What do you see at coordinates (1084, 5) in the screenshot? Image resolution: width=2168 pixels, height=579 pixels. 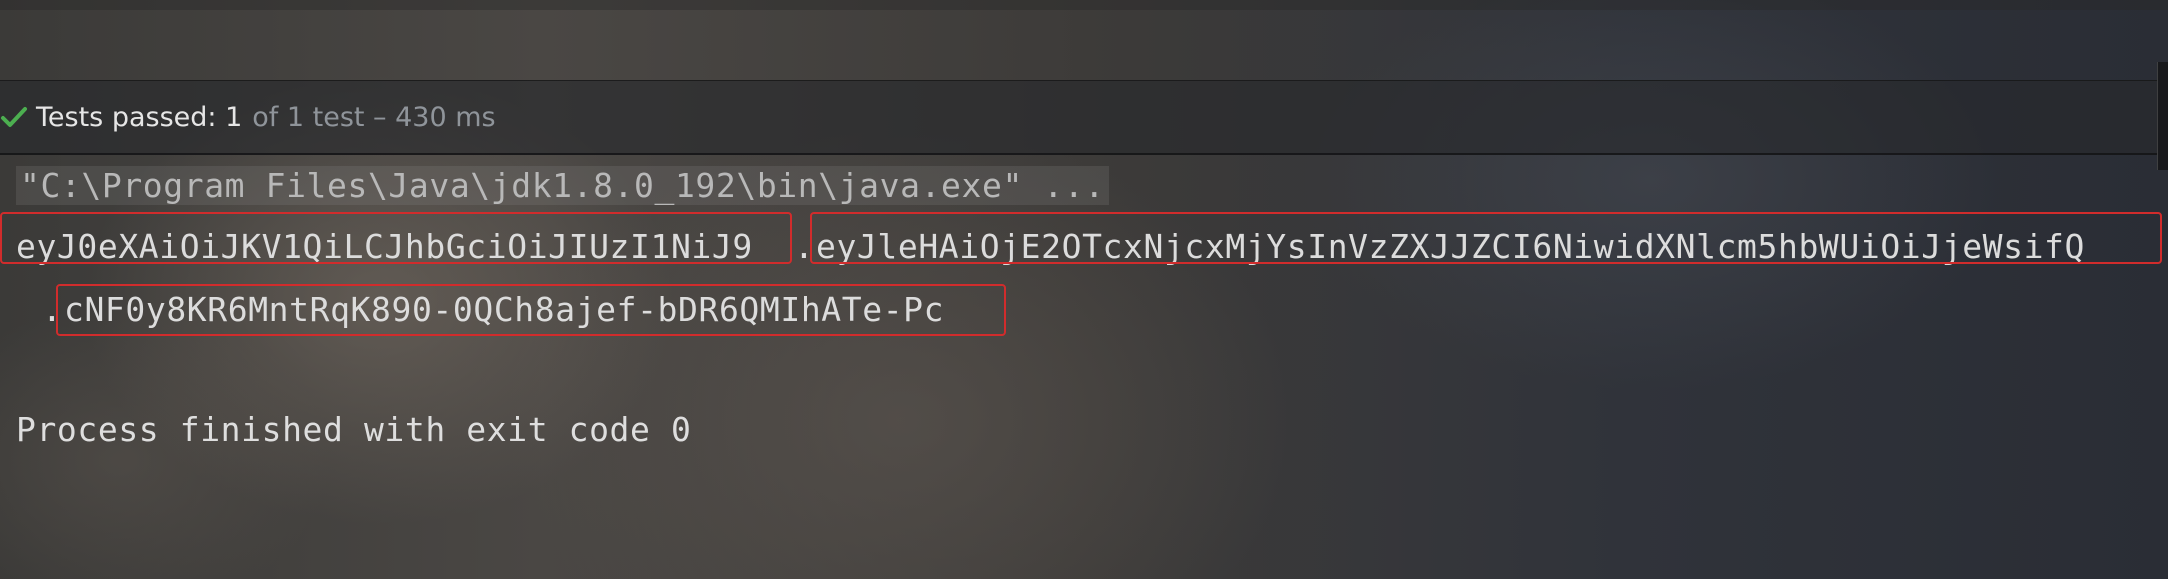 I see `toolbar-strip` at bounding box center [1084, 5].